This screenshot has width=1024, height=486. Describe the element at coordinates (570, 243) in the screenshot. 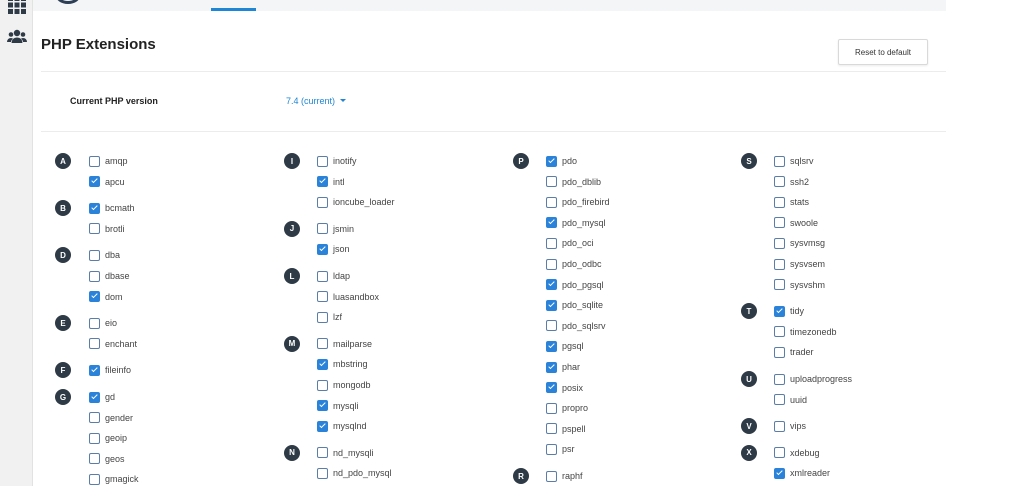

I see `extension-item-pdo-oci: pdo_oci` at that location.